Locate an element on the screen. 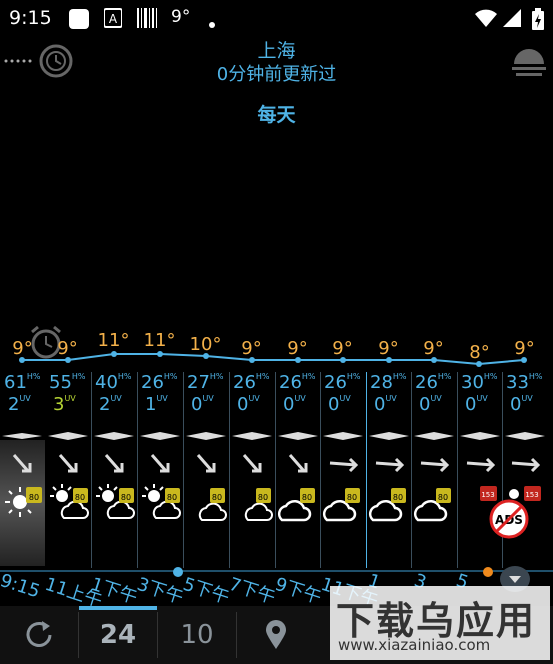 The width and height of the screenshot is (553, 664). humidity-value: 27H% is located at coordinates (205, 382).